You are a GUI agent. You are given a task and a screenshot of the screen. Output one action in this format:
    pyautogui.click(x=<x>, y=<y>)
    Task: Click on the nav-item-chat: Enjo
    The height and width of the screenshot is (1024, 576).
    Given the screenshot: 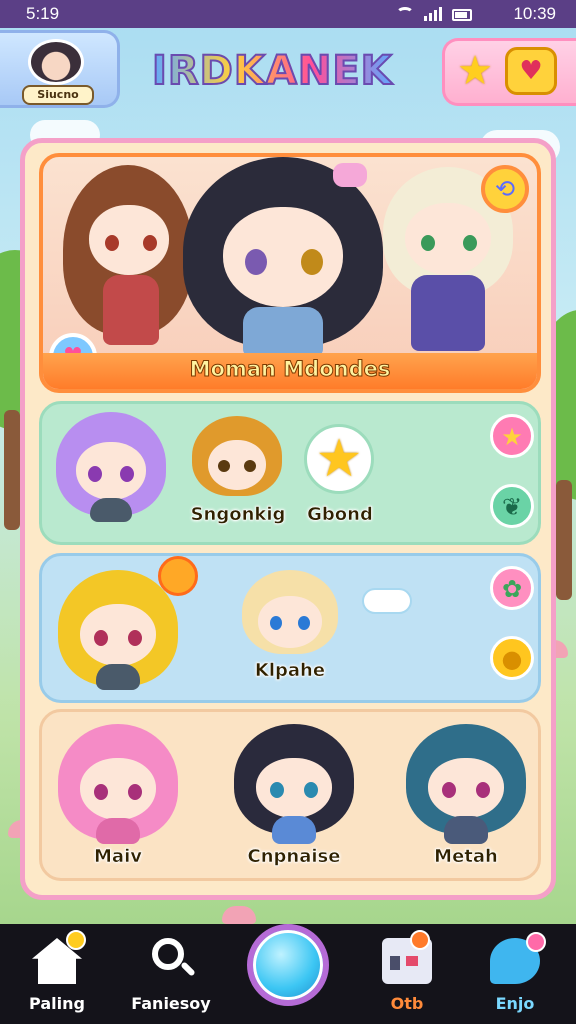 What is the action you would take?
    pyautogui.click(x=515, y=974)
    